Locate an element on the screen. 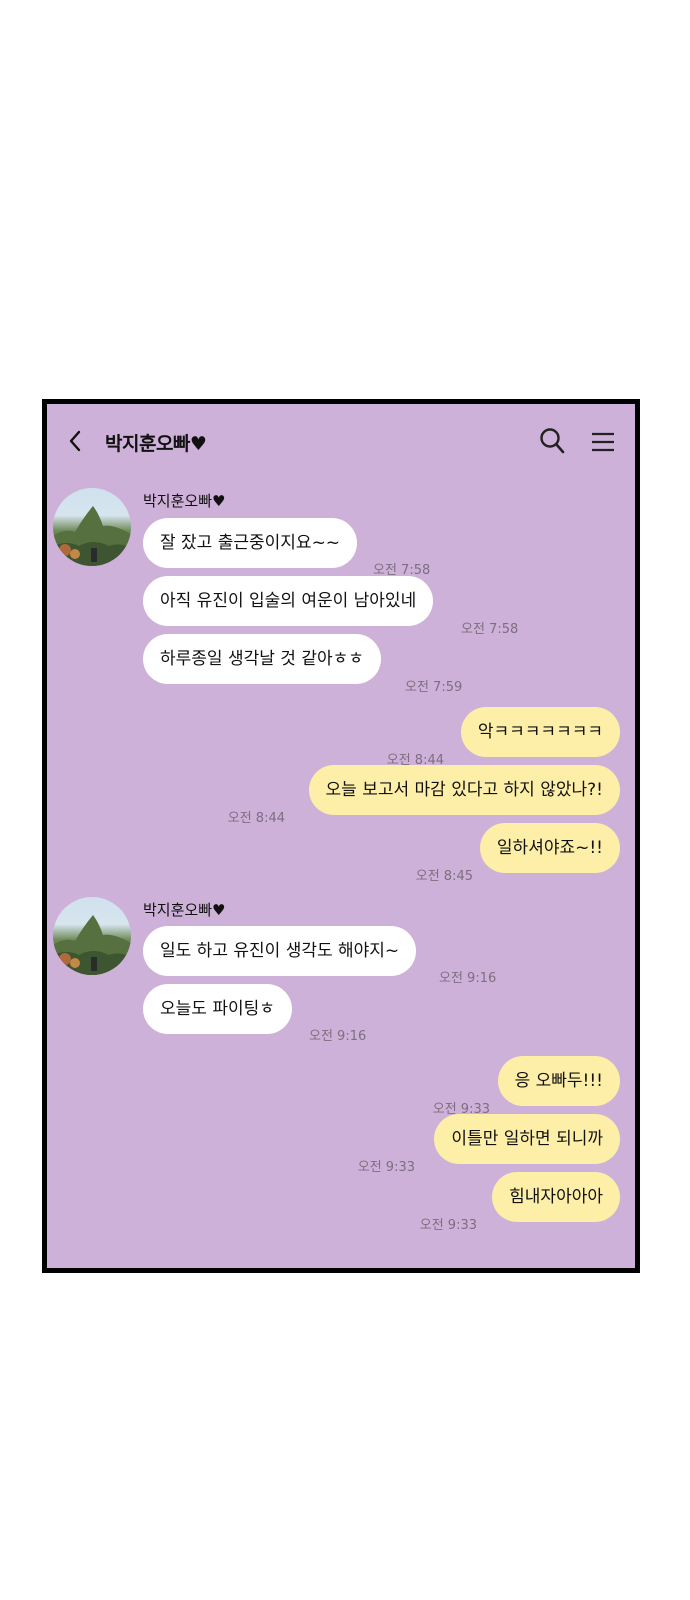 Image resolution: width=690 pixels, height=1600 pixels. search-icon is located at coordinates (552, 441).